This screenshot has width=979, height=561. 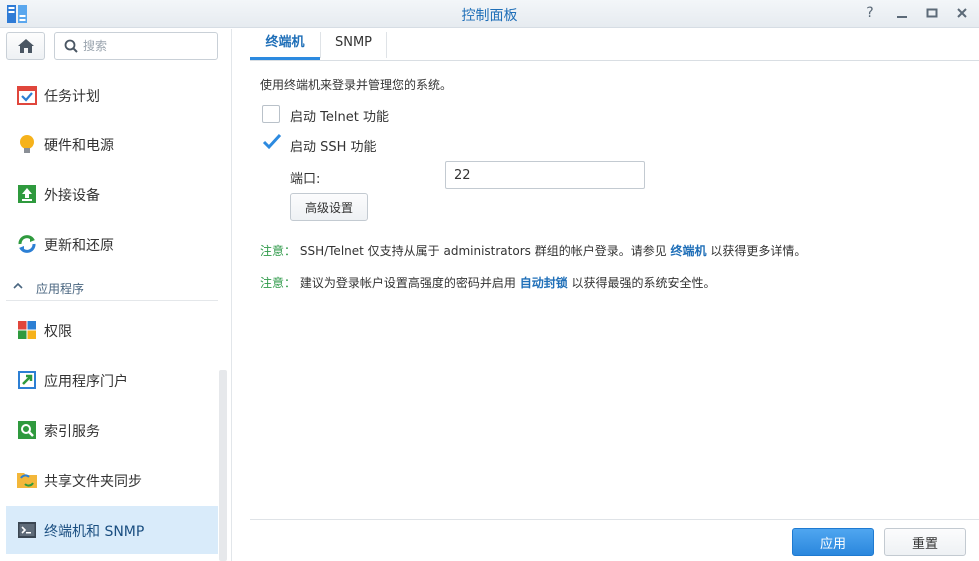 What do you see at coordinates (339, 117) in the screenshot?
I see `telnet-checkbox-label: 启动 Telnet 功能` at bounding box center [339, 117].